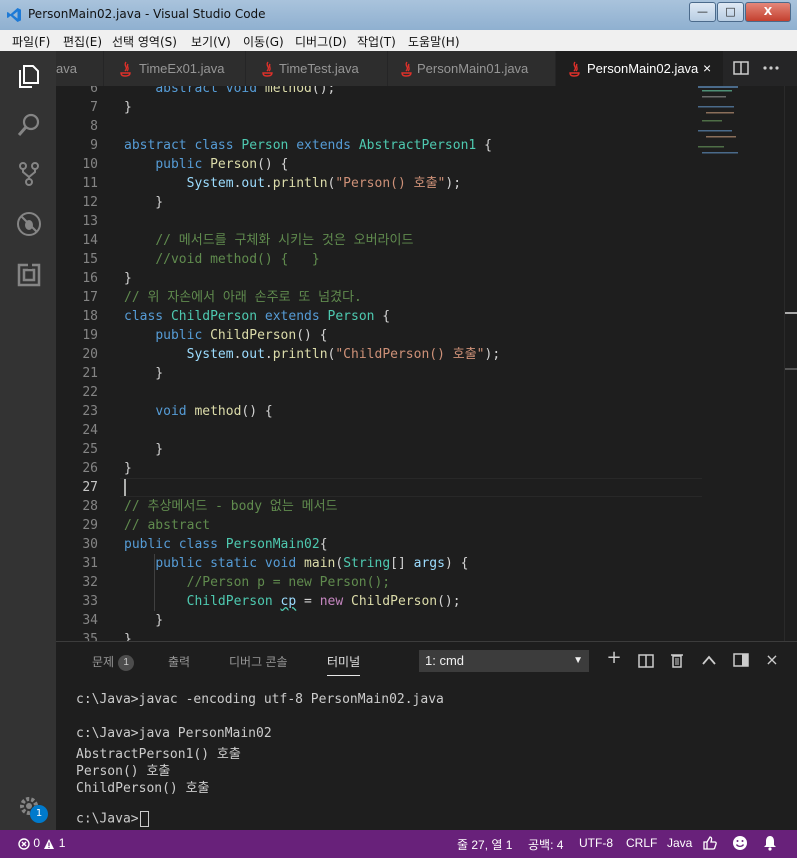 Image resolution: width=797 pixels, height=858 pixels. Describe the element at coordinates (426, 635) in the screenshot. I see `code-line: 35}` at that location.